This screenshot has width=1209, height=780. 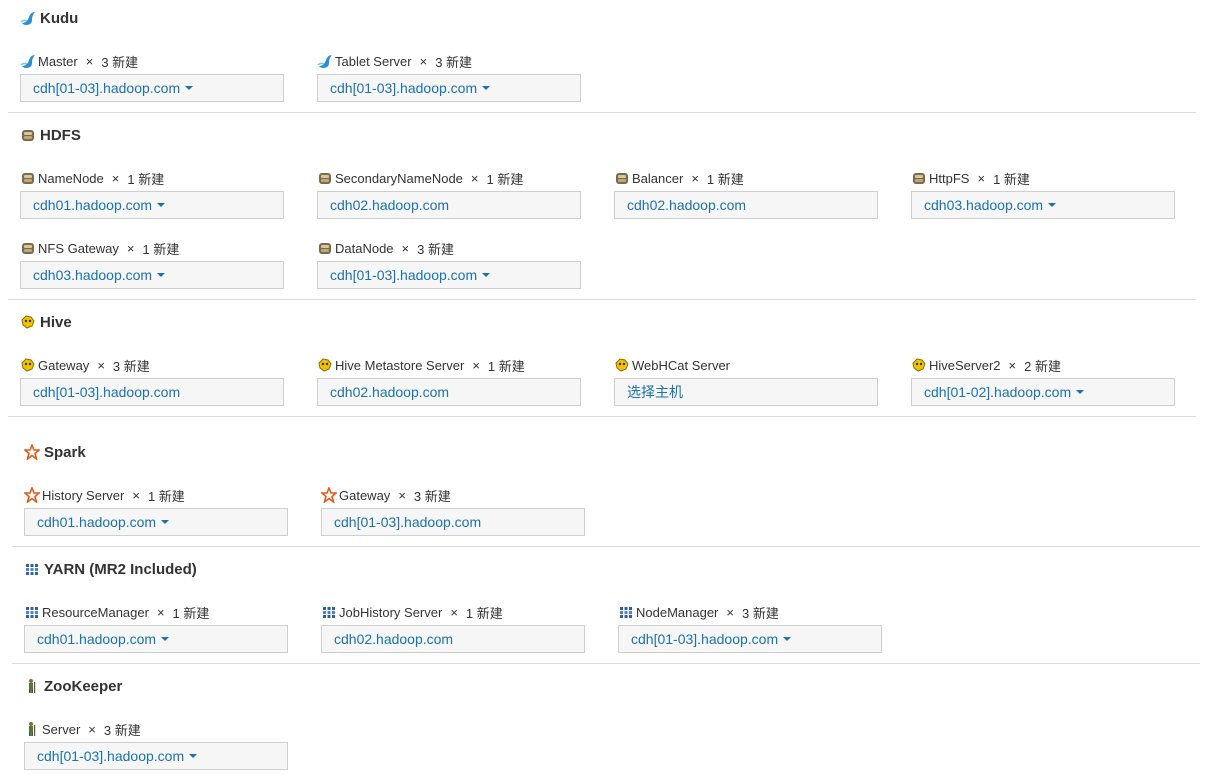 What do you see at coordinates (658, 178) in the screenshot?
I see `role-name: Balancer` at bounding box center [658, 178].